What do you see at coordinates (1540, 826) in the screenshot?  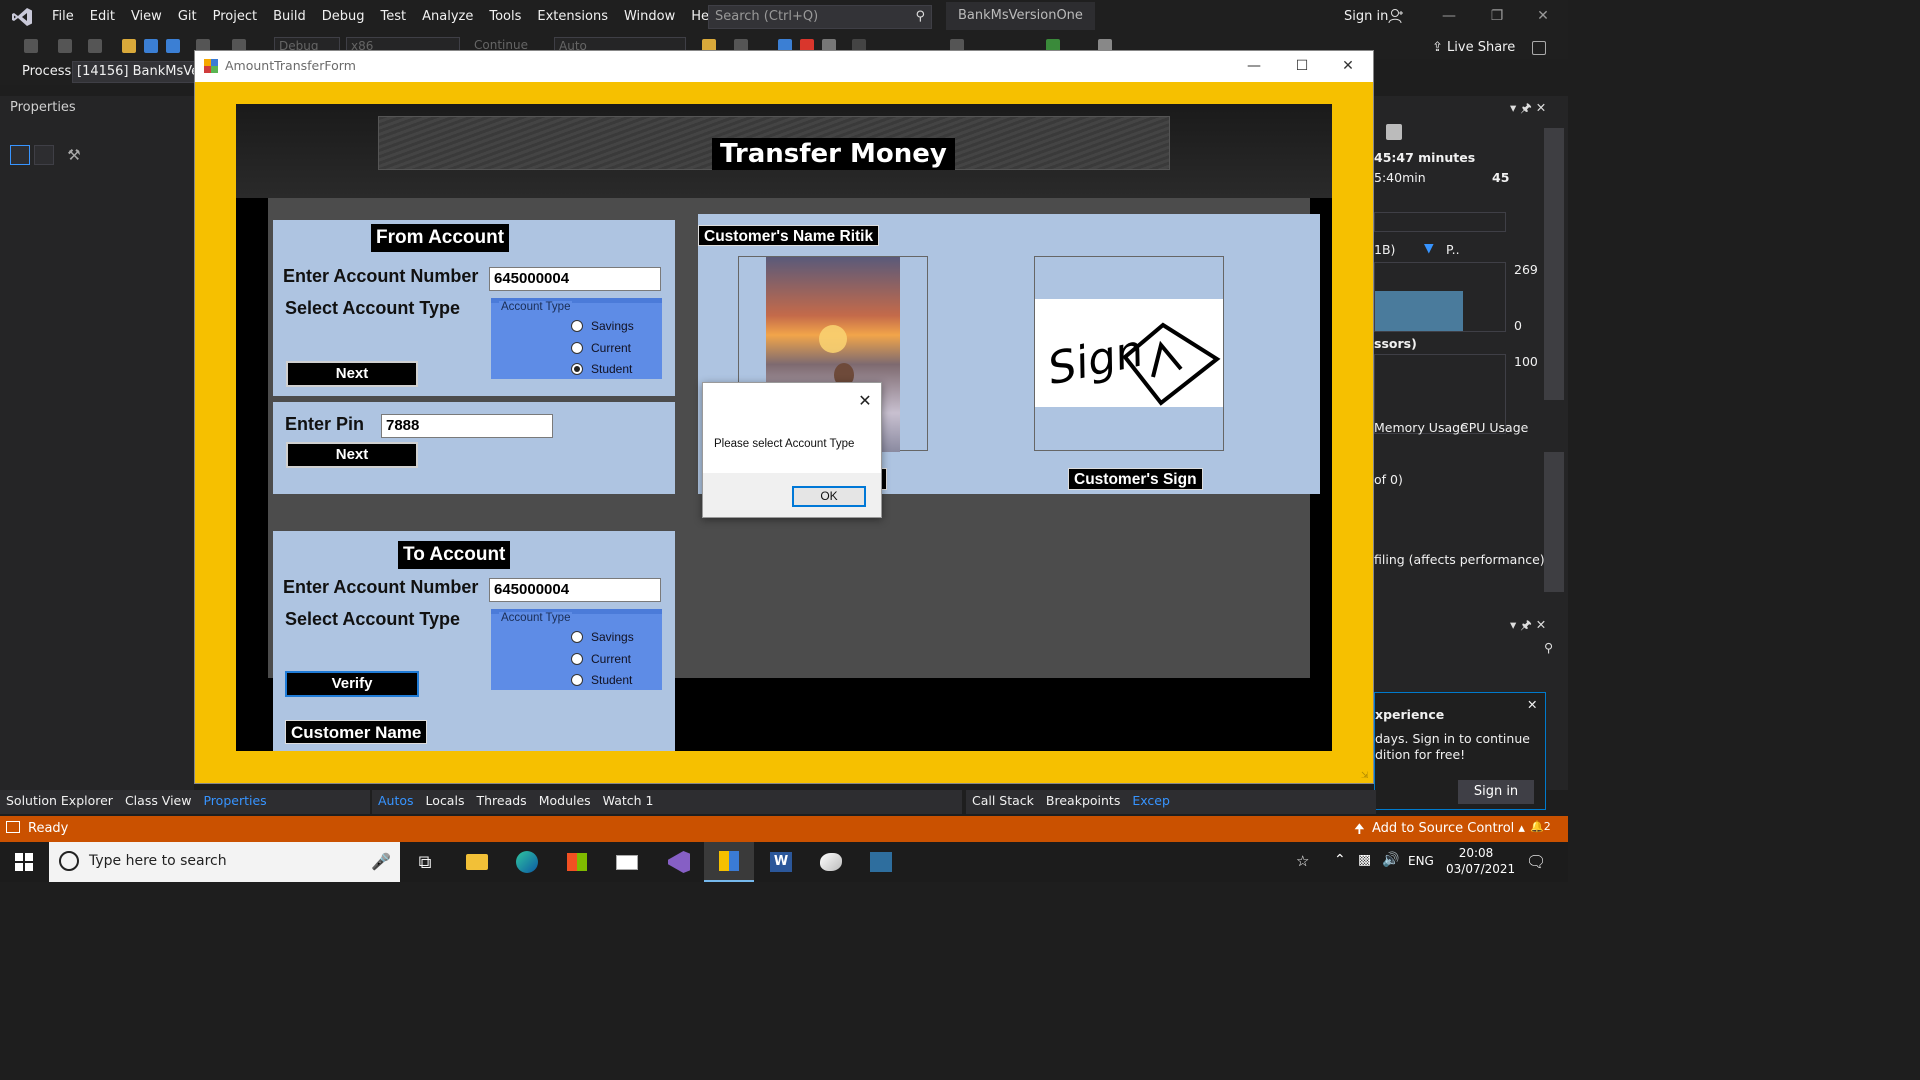 I see `notifications-icon: 🔔2` at bounding box center [1540, 826].